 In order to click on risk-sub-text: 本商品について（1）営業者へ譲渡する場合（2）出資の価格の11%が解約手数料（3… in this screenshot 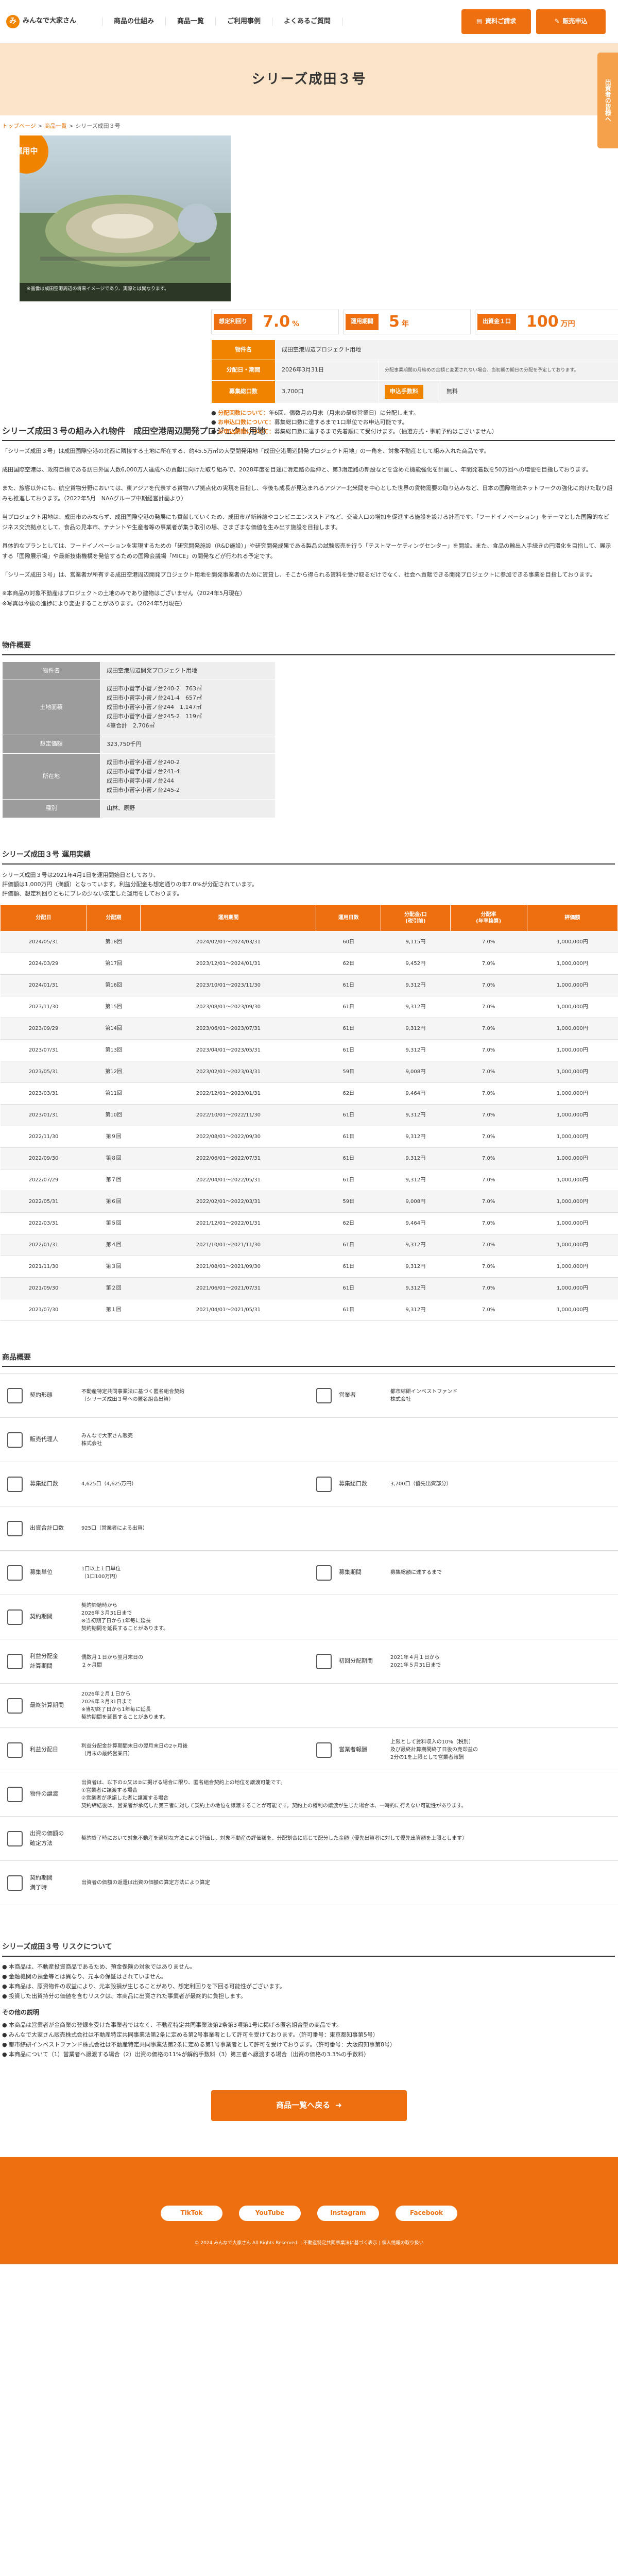, I will do `click(189, 2054)`.